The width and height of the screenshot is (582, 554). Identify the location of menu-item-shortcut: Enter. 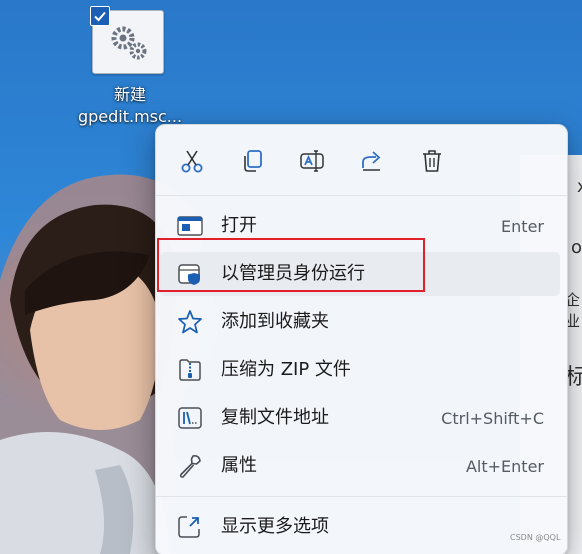
(522, 226).